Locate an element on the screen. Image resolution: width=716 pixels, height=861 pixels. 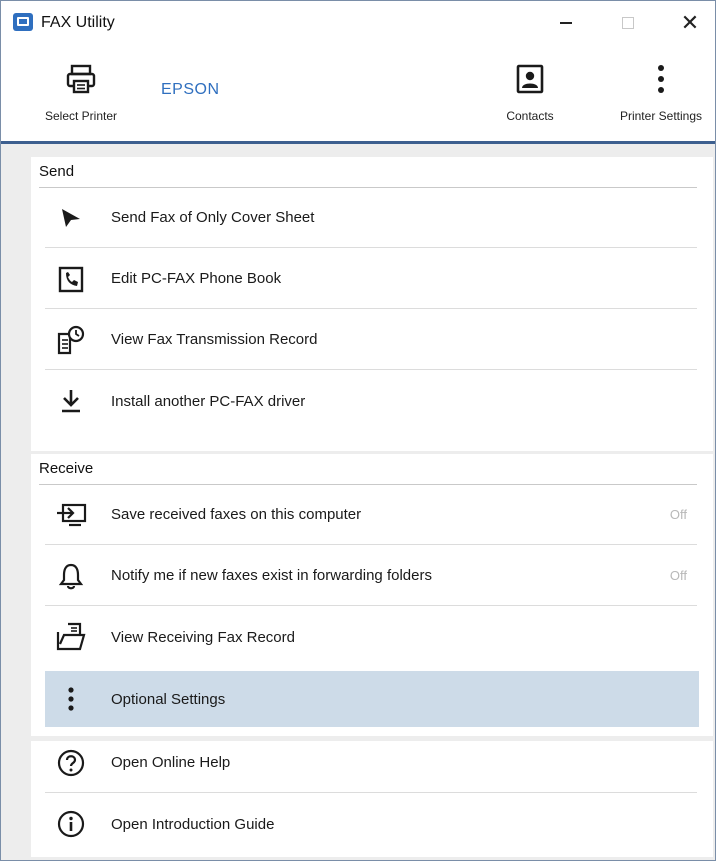
info-icon is located at coordinates (71, 824).